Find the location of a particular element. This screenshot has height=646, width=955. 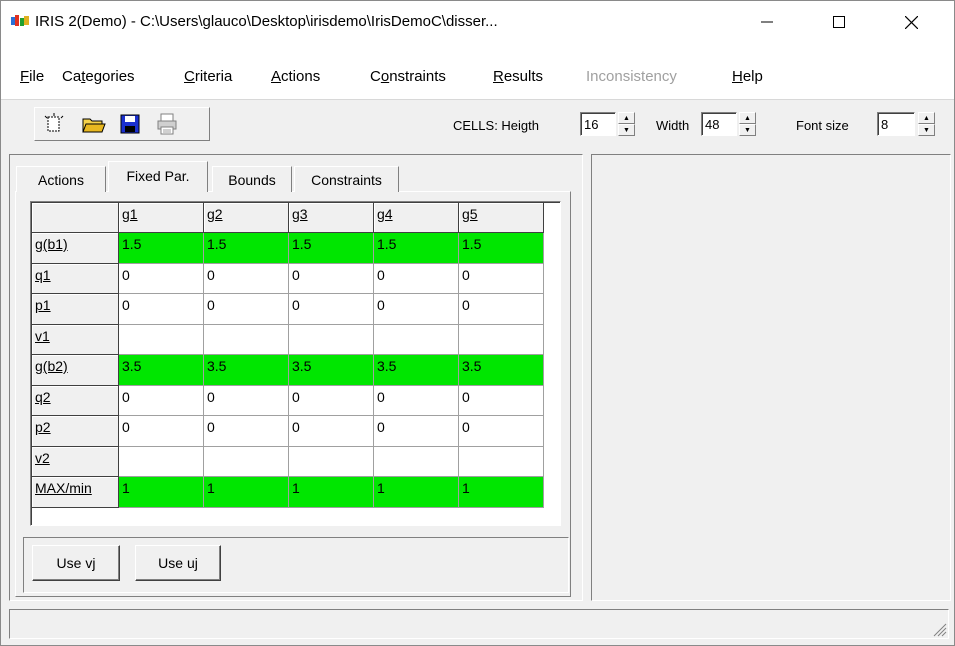

tab-actions: Actions is located at coordinates (61, 179).